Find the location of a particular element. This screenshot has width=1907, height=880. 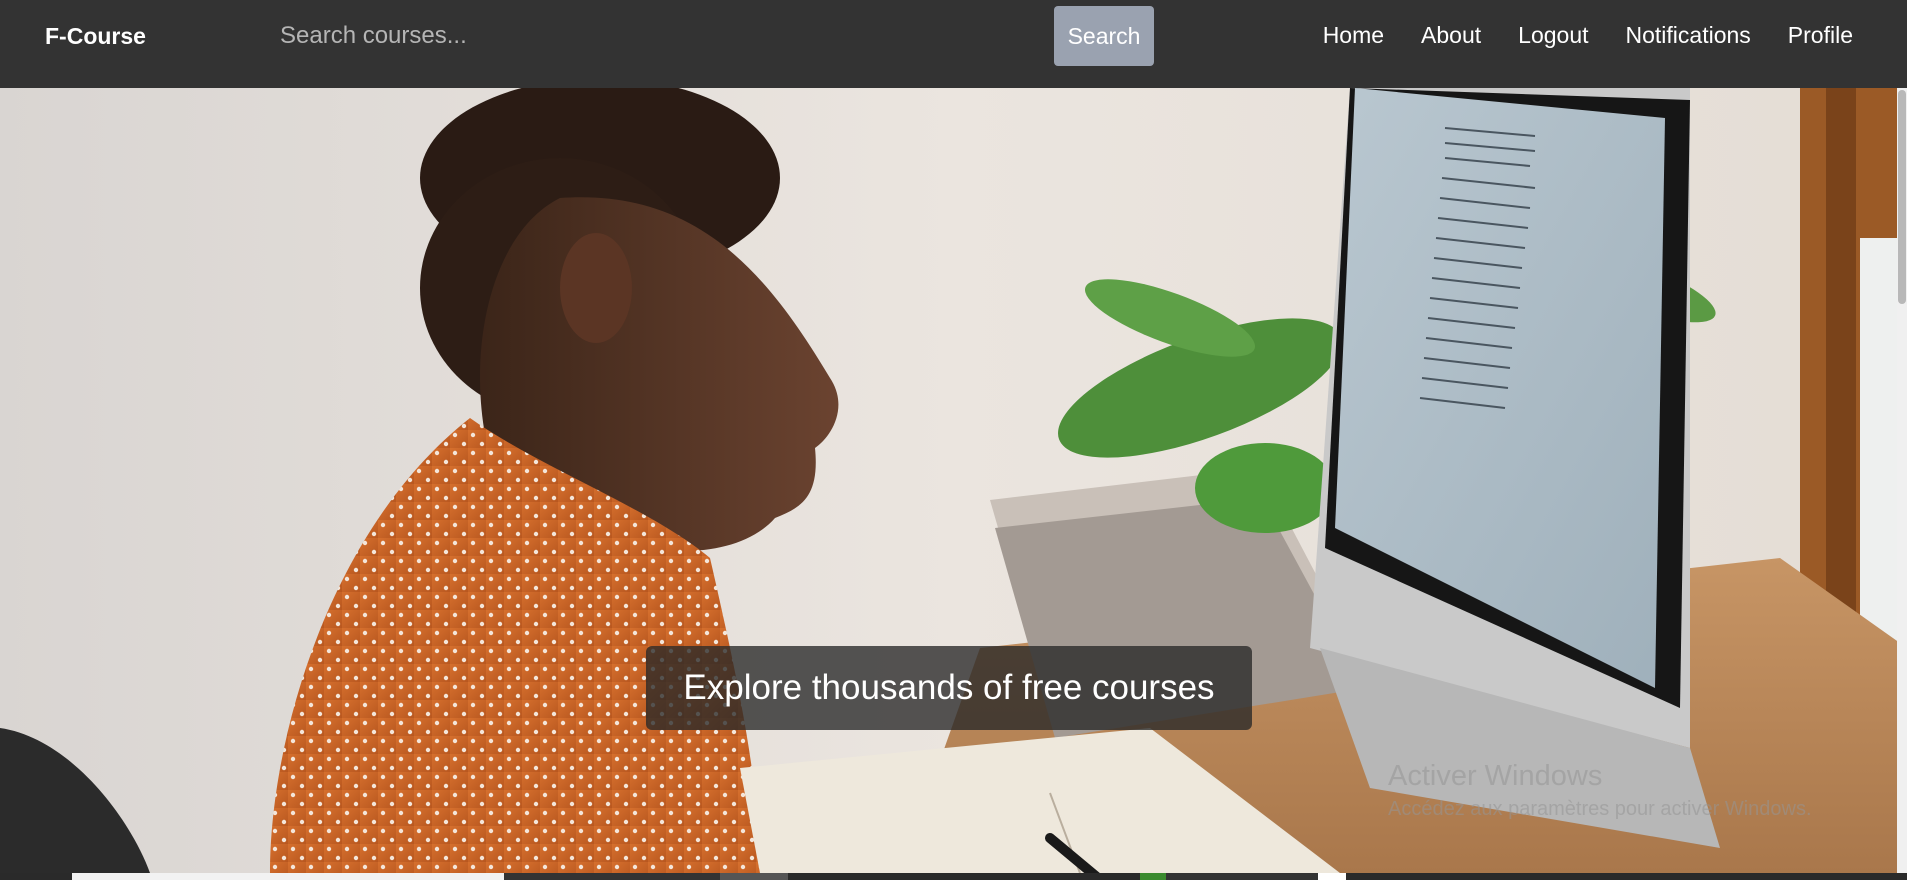

search-button: Search is located at coordinates (1104, 36).